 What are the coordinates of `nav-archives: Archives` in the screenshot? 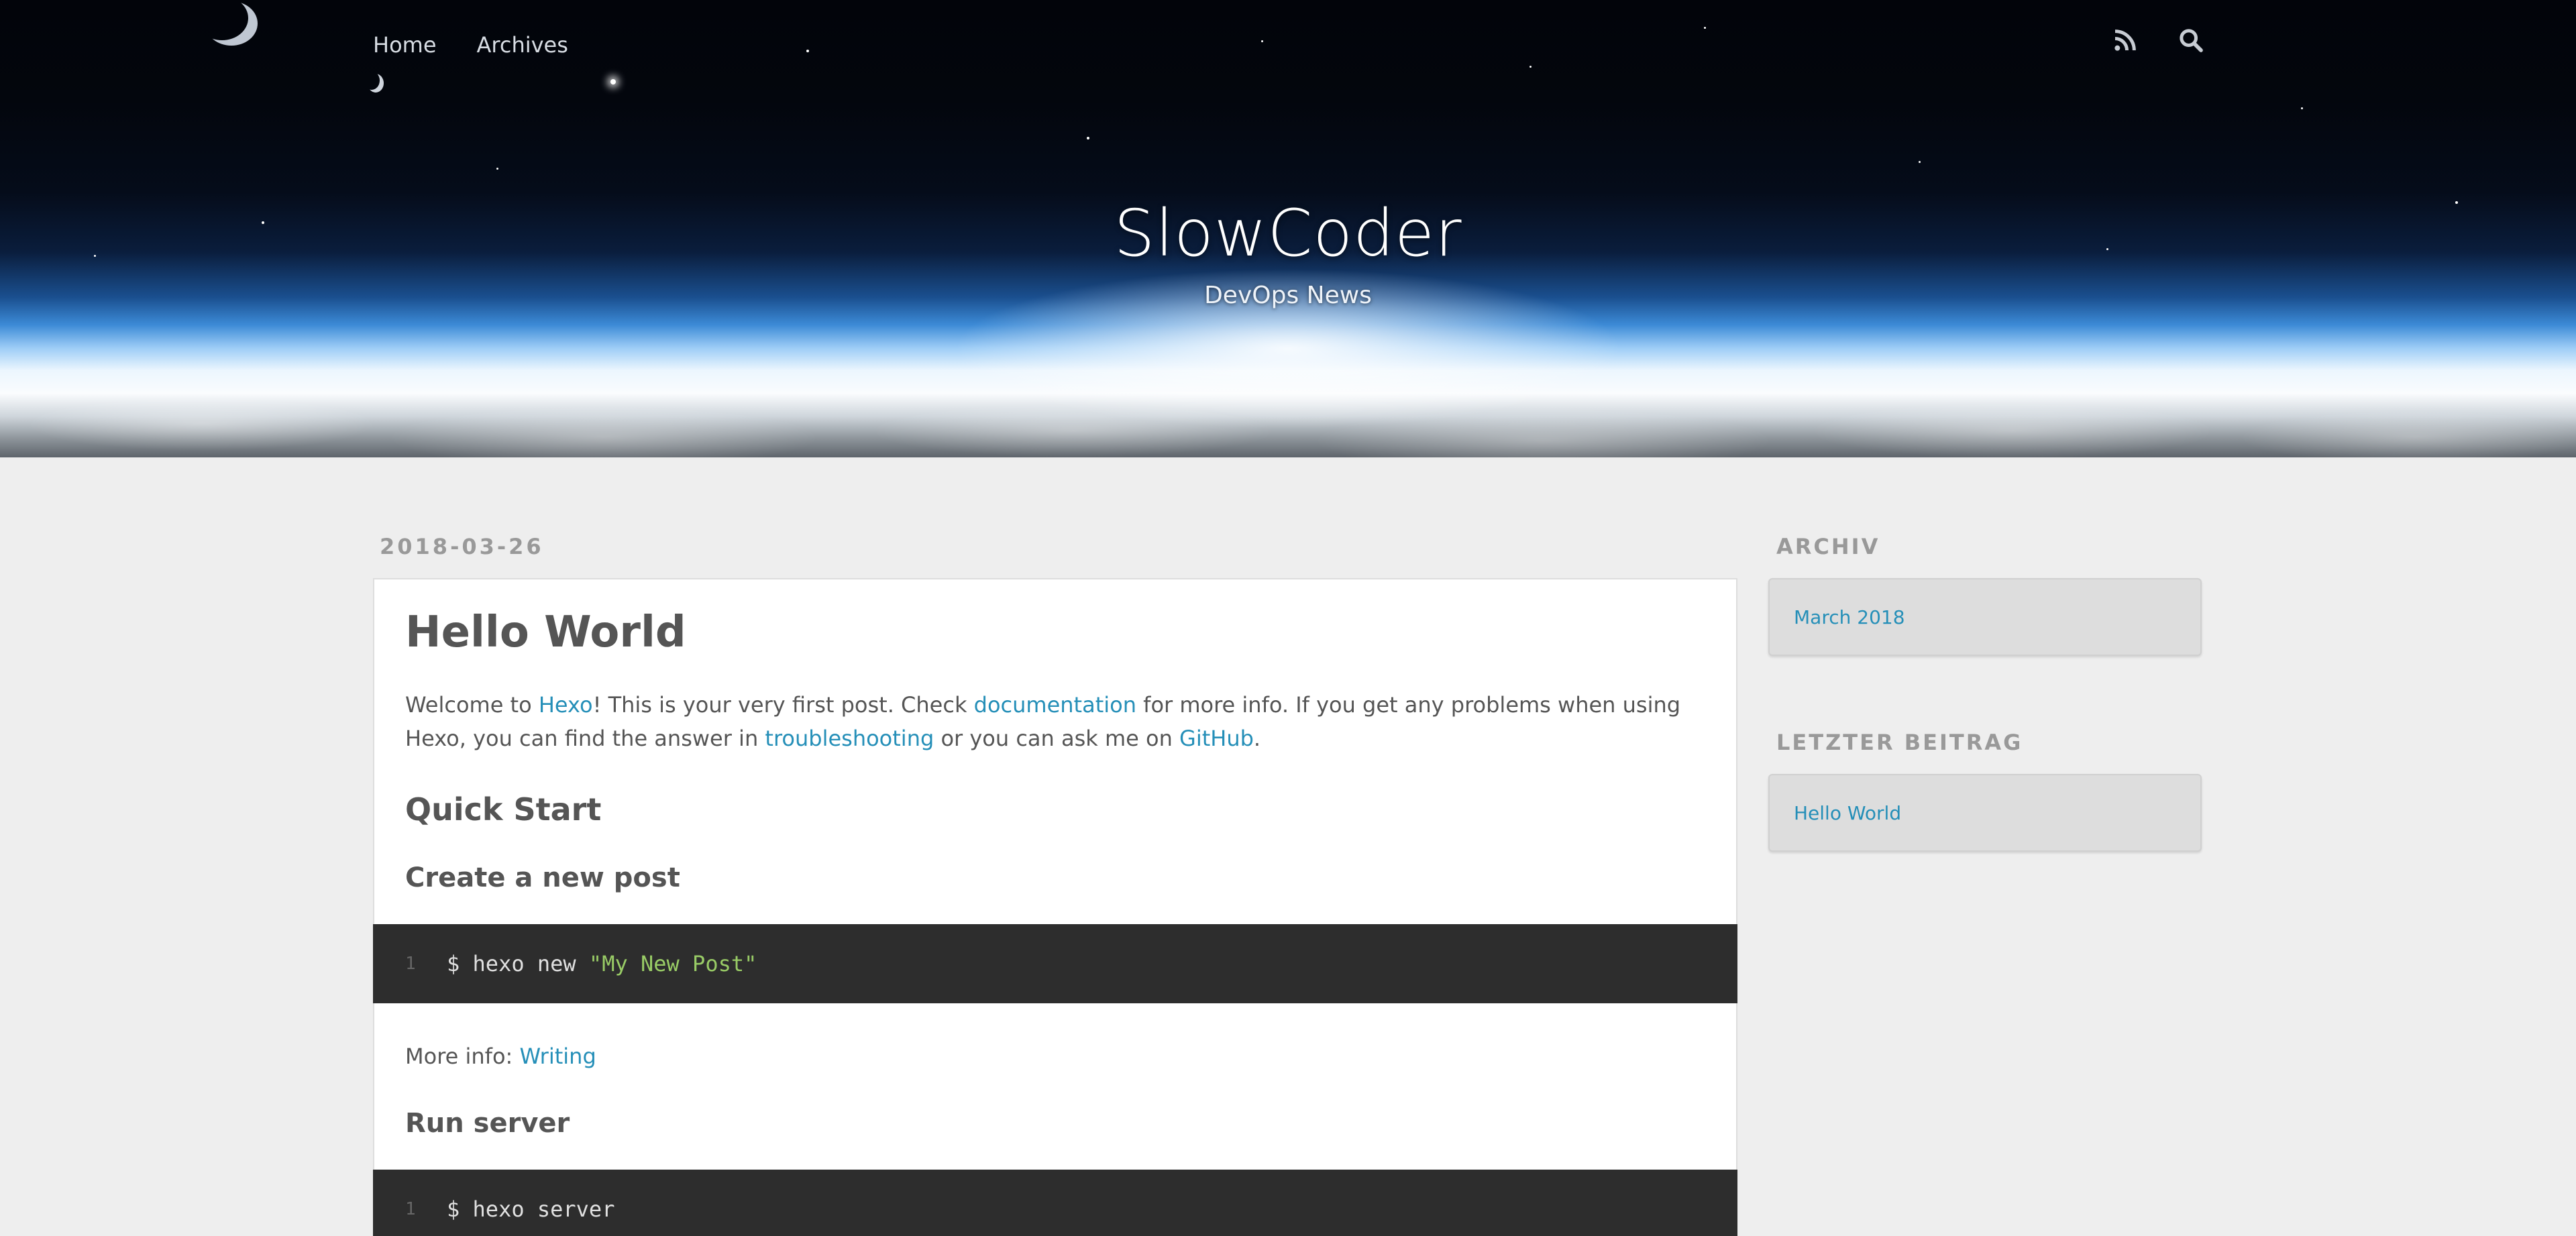 It's located at (522, 45).